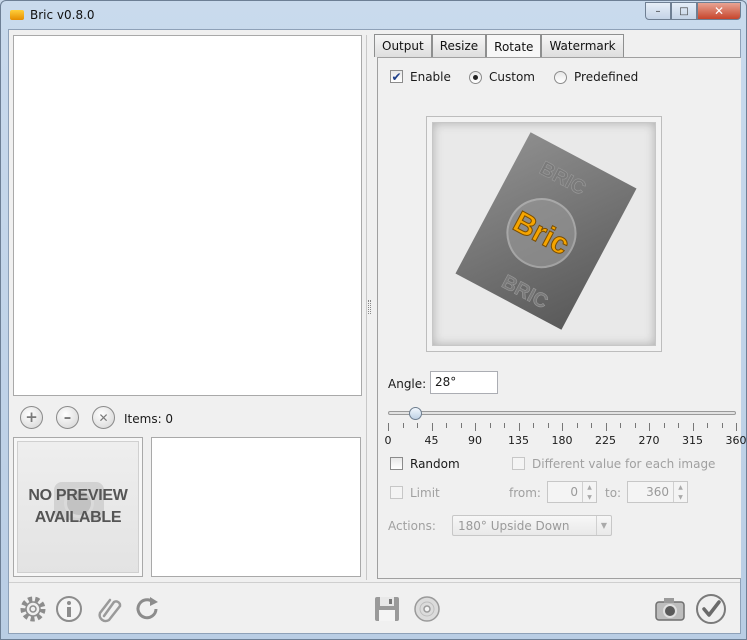 The height and width of the screenshot is (640, 747). Describe the element at coordinates (17, 15) in the screenshot. I see `app-logo-icon` at that location.